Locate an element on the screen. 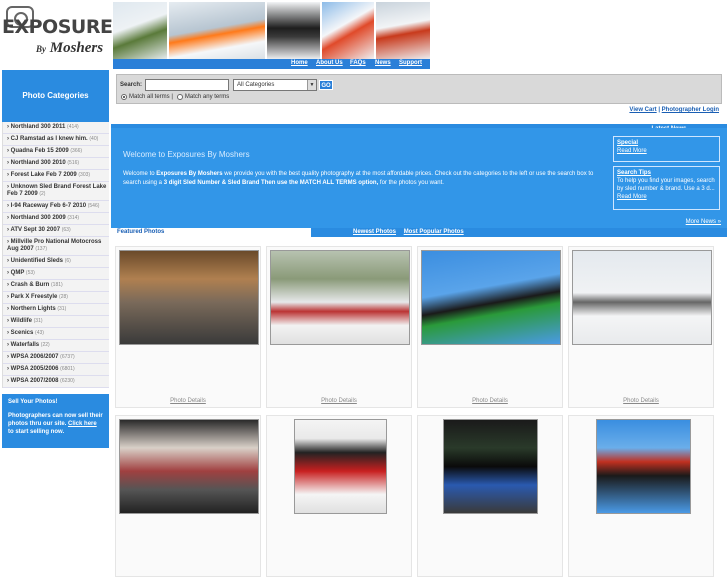  go-button: GO is located at coordinates (326, 85).